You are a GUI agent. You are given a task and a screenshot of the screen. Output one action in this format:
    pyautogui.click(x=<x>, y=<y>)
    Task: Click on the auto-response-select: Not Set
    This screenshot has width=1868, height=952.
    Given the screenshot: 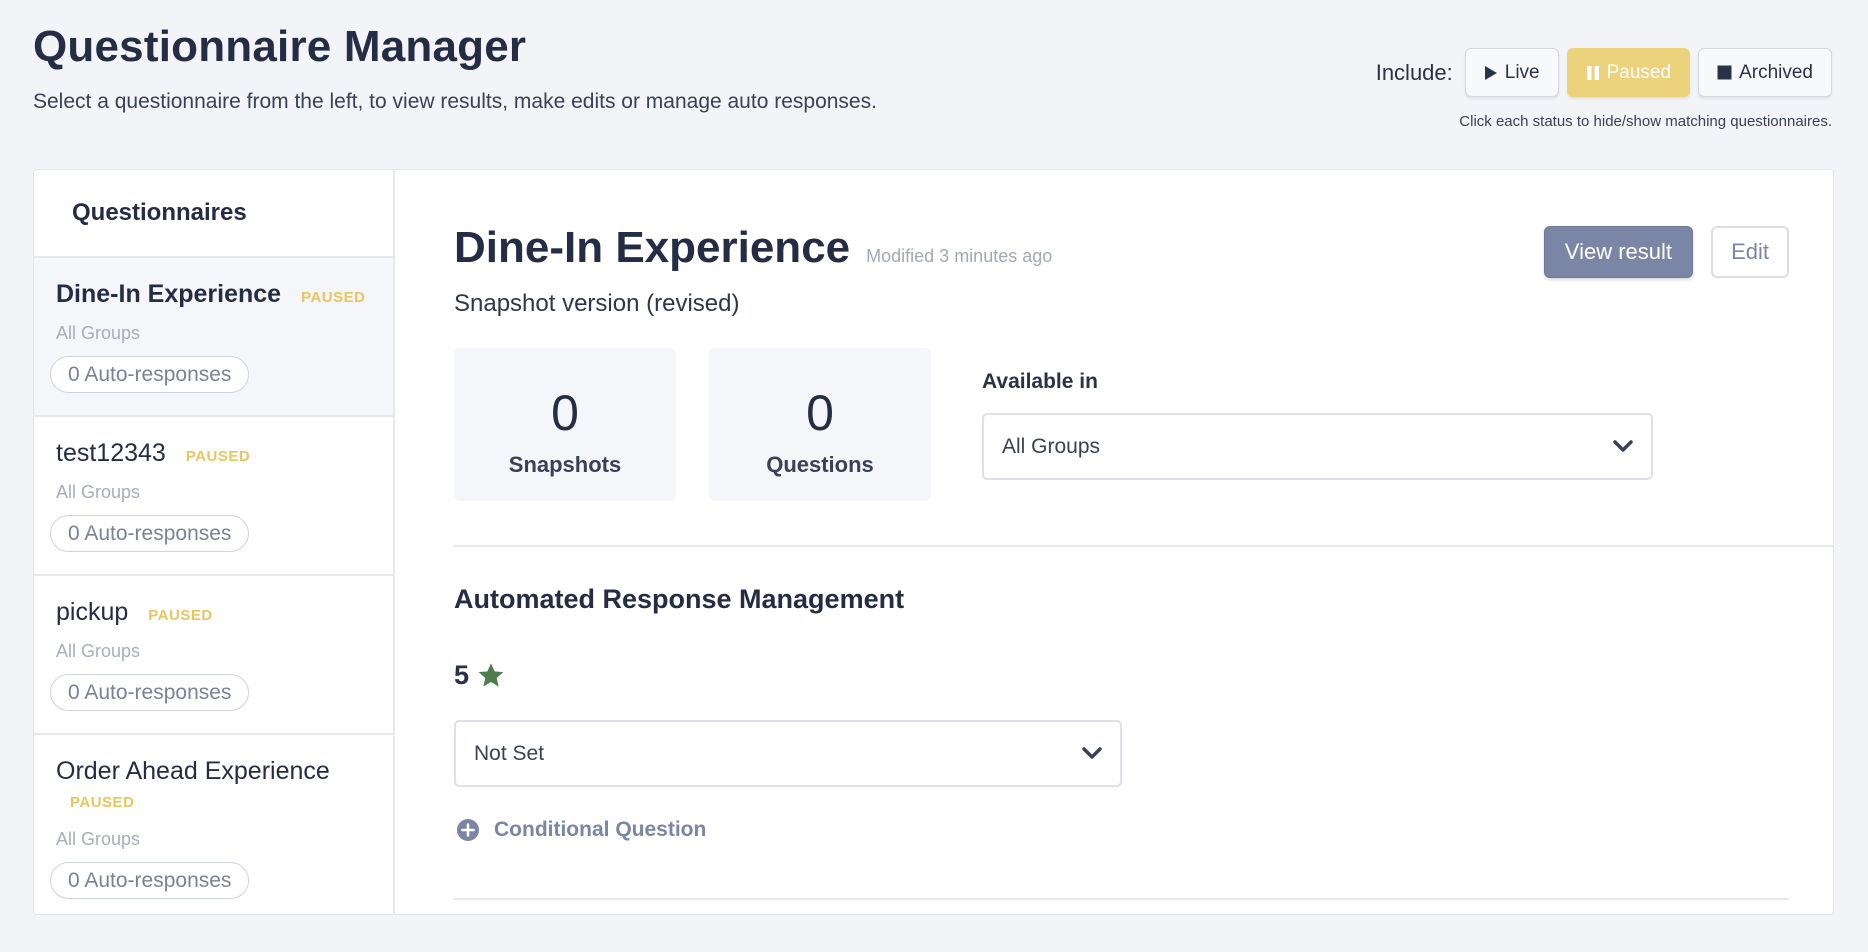 What is the action you would take?
    pyautogui.click(x=788, y=753)
    